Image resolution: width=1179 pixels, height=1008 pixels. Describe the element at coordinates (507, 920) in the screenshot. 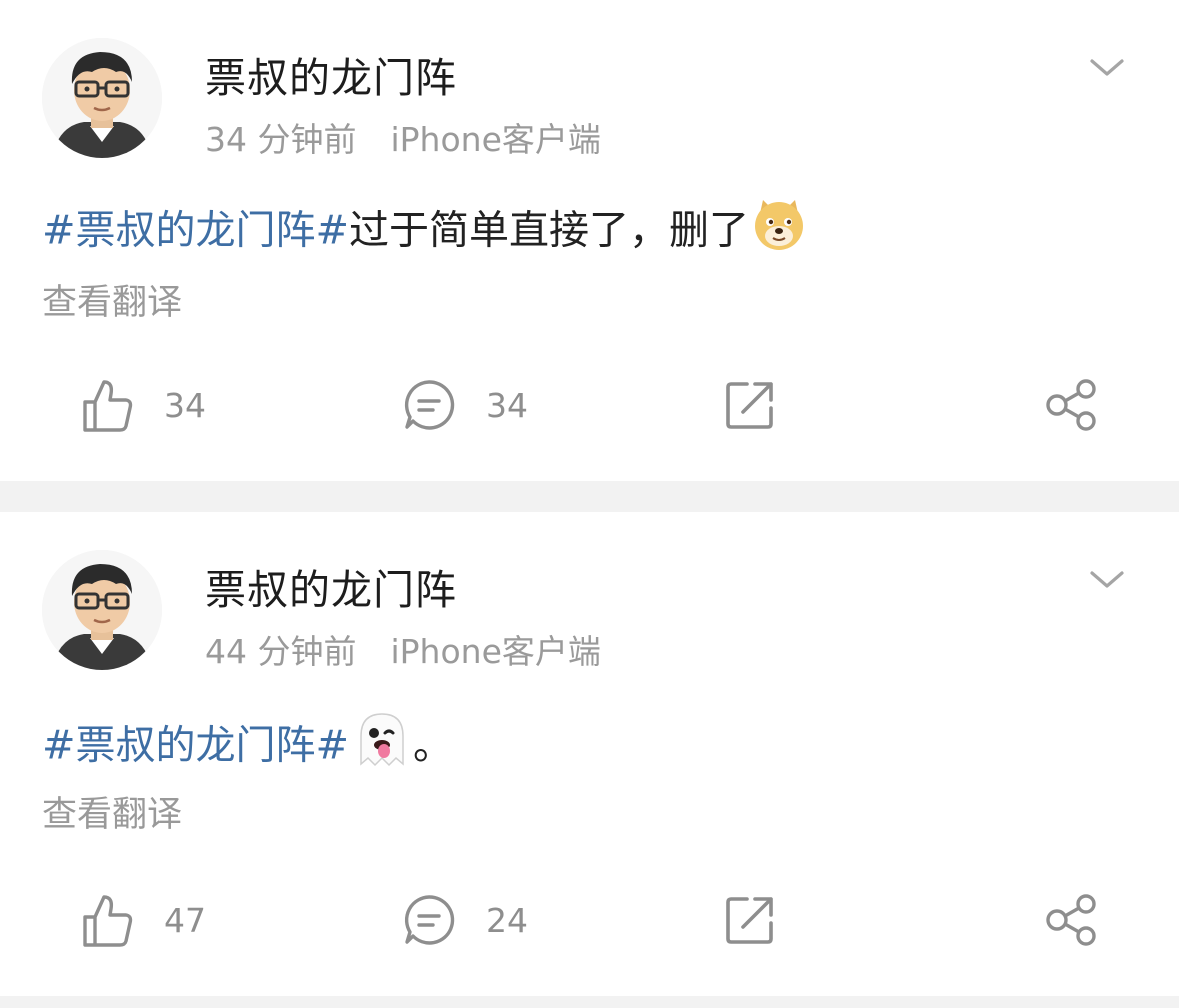

I see `comment-count: 24` at that location.